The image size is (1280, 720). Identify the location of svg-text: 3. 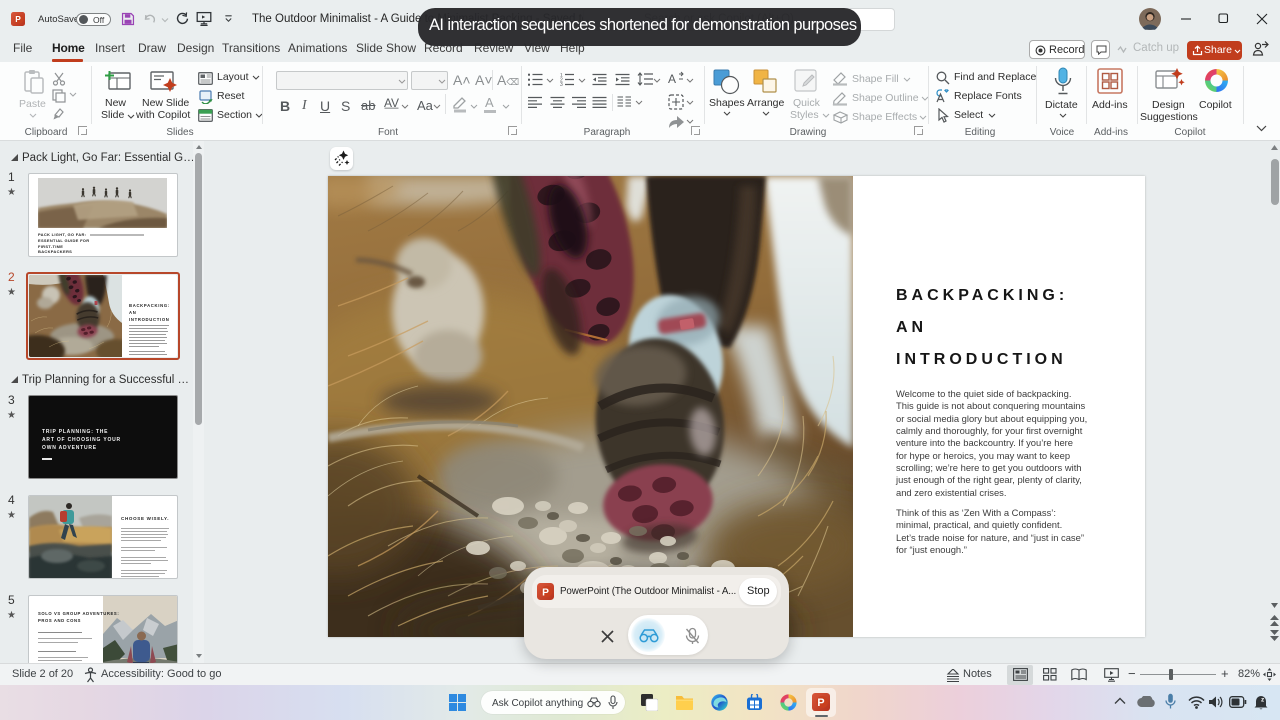
(561, 84).